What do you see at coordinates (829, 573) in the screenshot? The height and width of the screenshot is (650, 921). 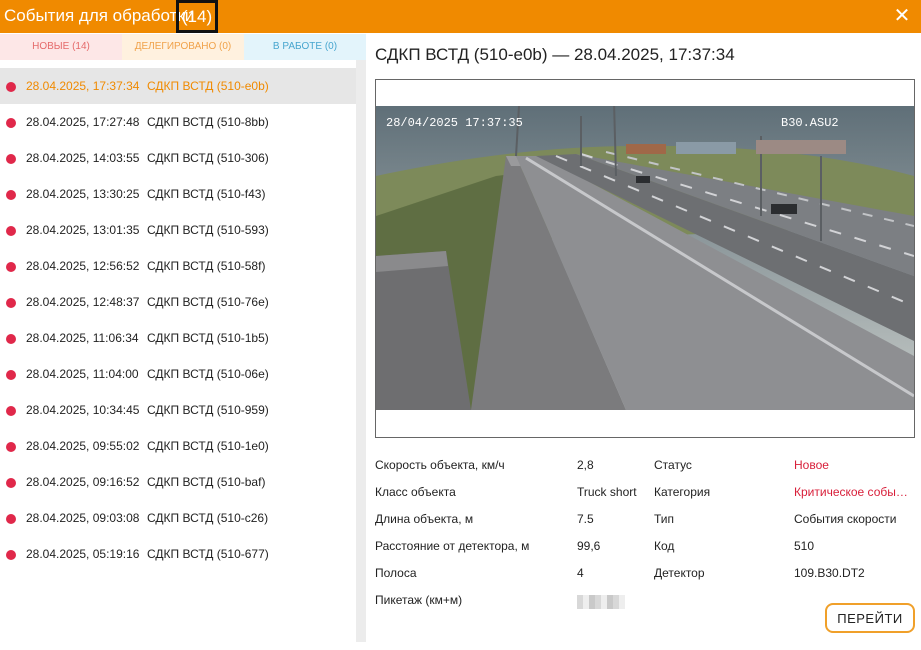 I see `prop-value-detector: 109.B30.DT2` at bounding box center [829, 573].